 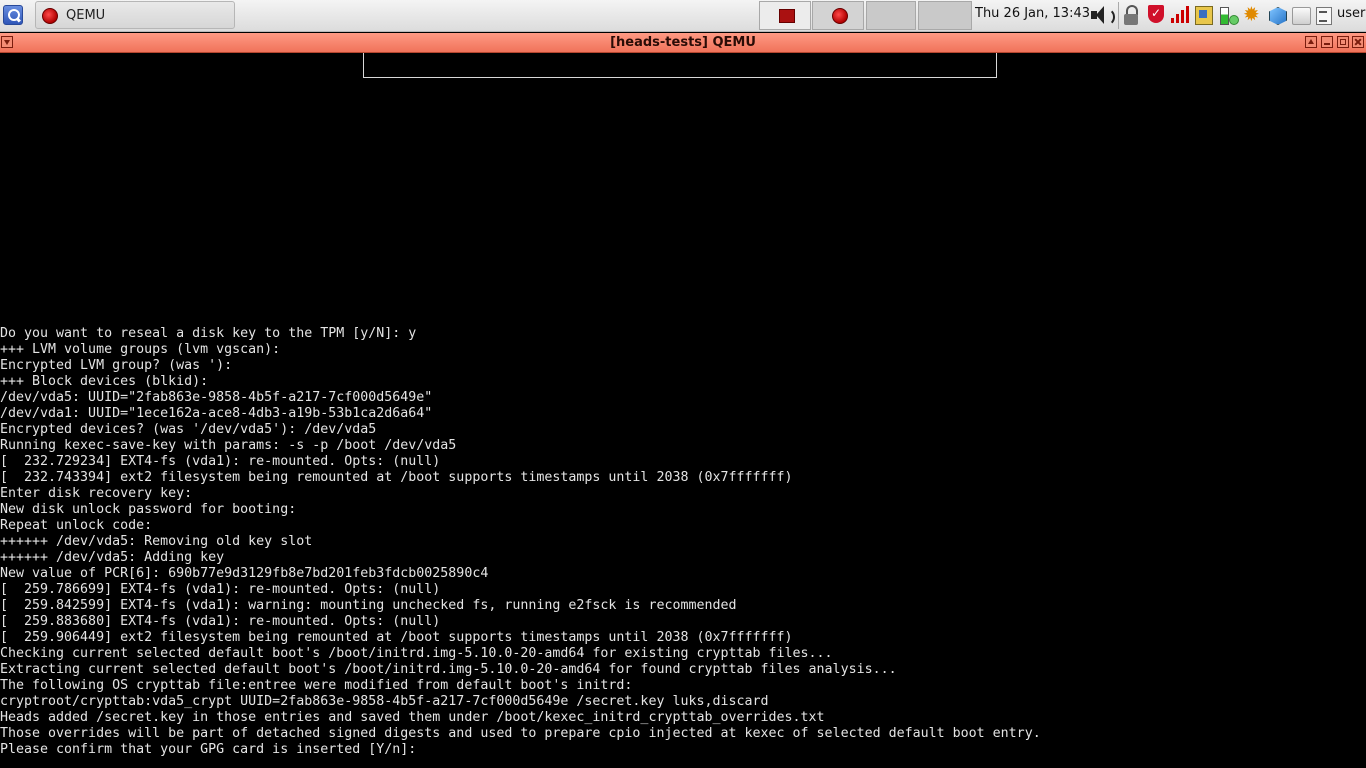 I want to click on console-line: Encrypted LVM group? (was '):, so click(x=116, y=365).